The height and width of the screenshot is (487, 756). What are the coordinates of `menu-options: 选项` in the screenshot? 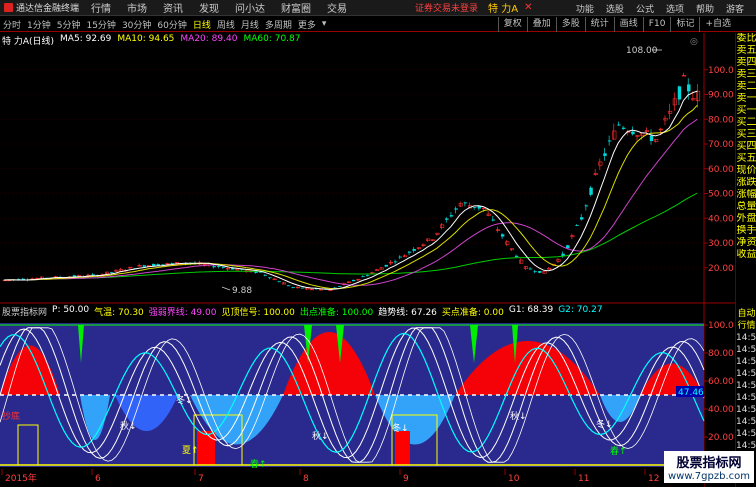 It's located at (675, 8).